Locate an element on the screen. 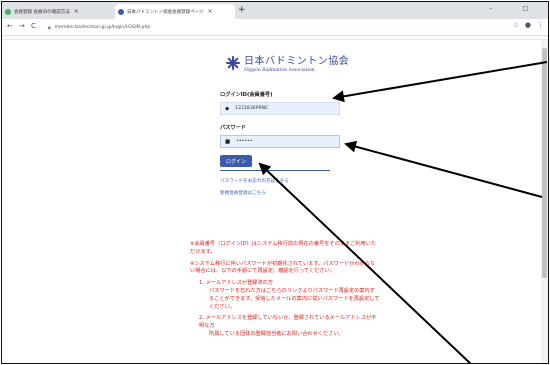 The image size is (550, 365). tag-icon: ◆ is located at coordinates (227, 108).